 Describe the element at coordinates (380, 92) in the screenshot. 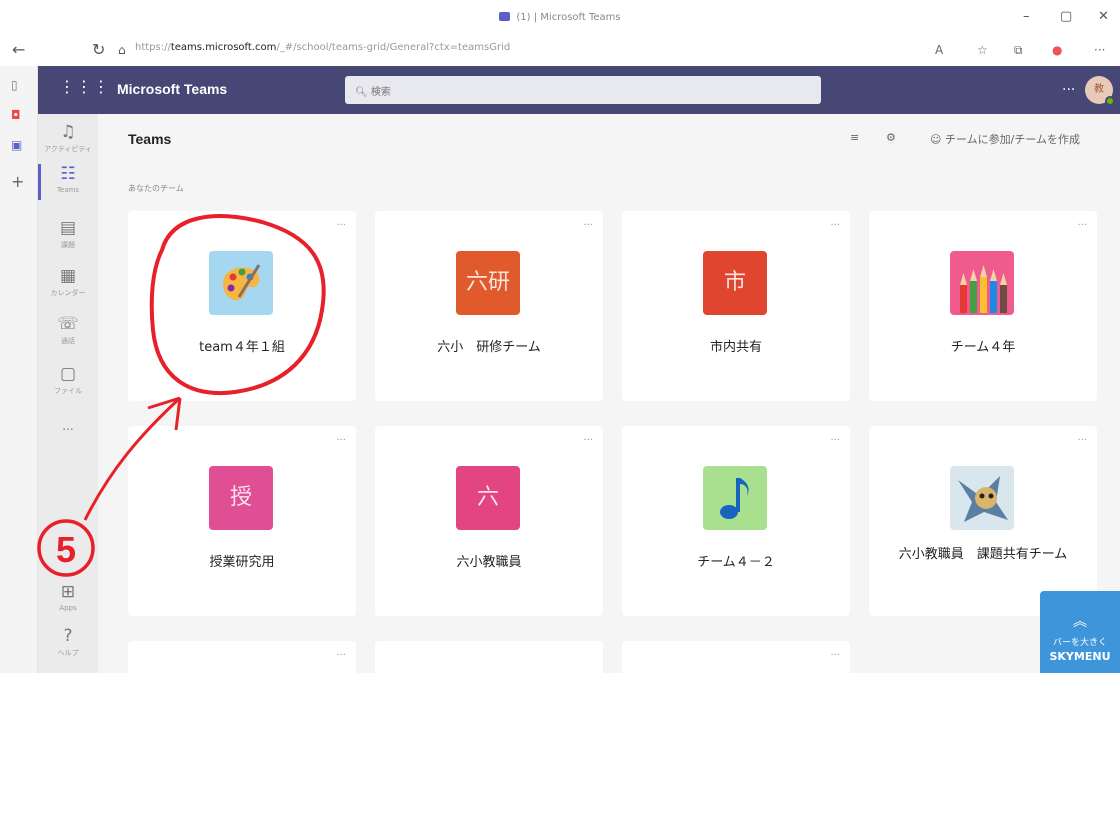

I see `search-placeholder: 検索` at that location.